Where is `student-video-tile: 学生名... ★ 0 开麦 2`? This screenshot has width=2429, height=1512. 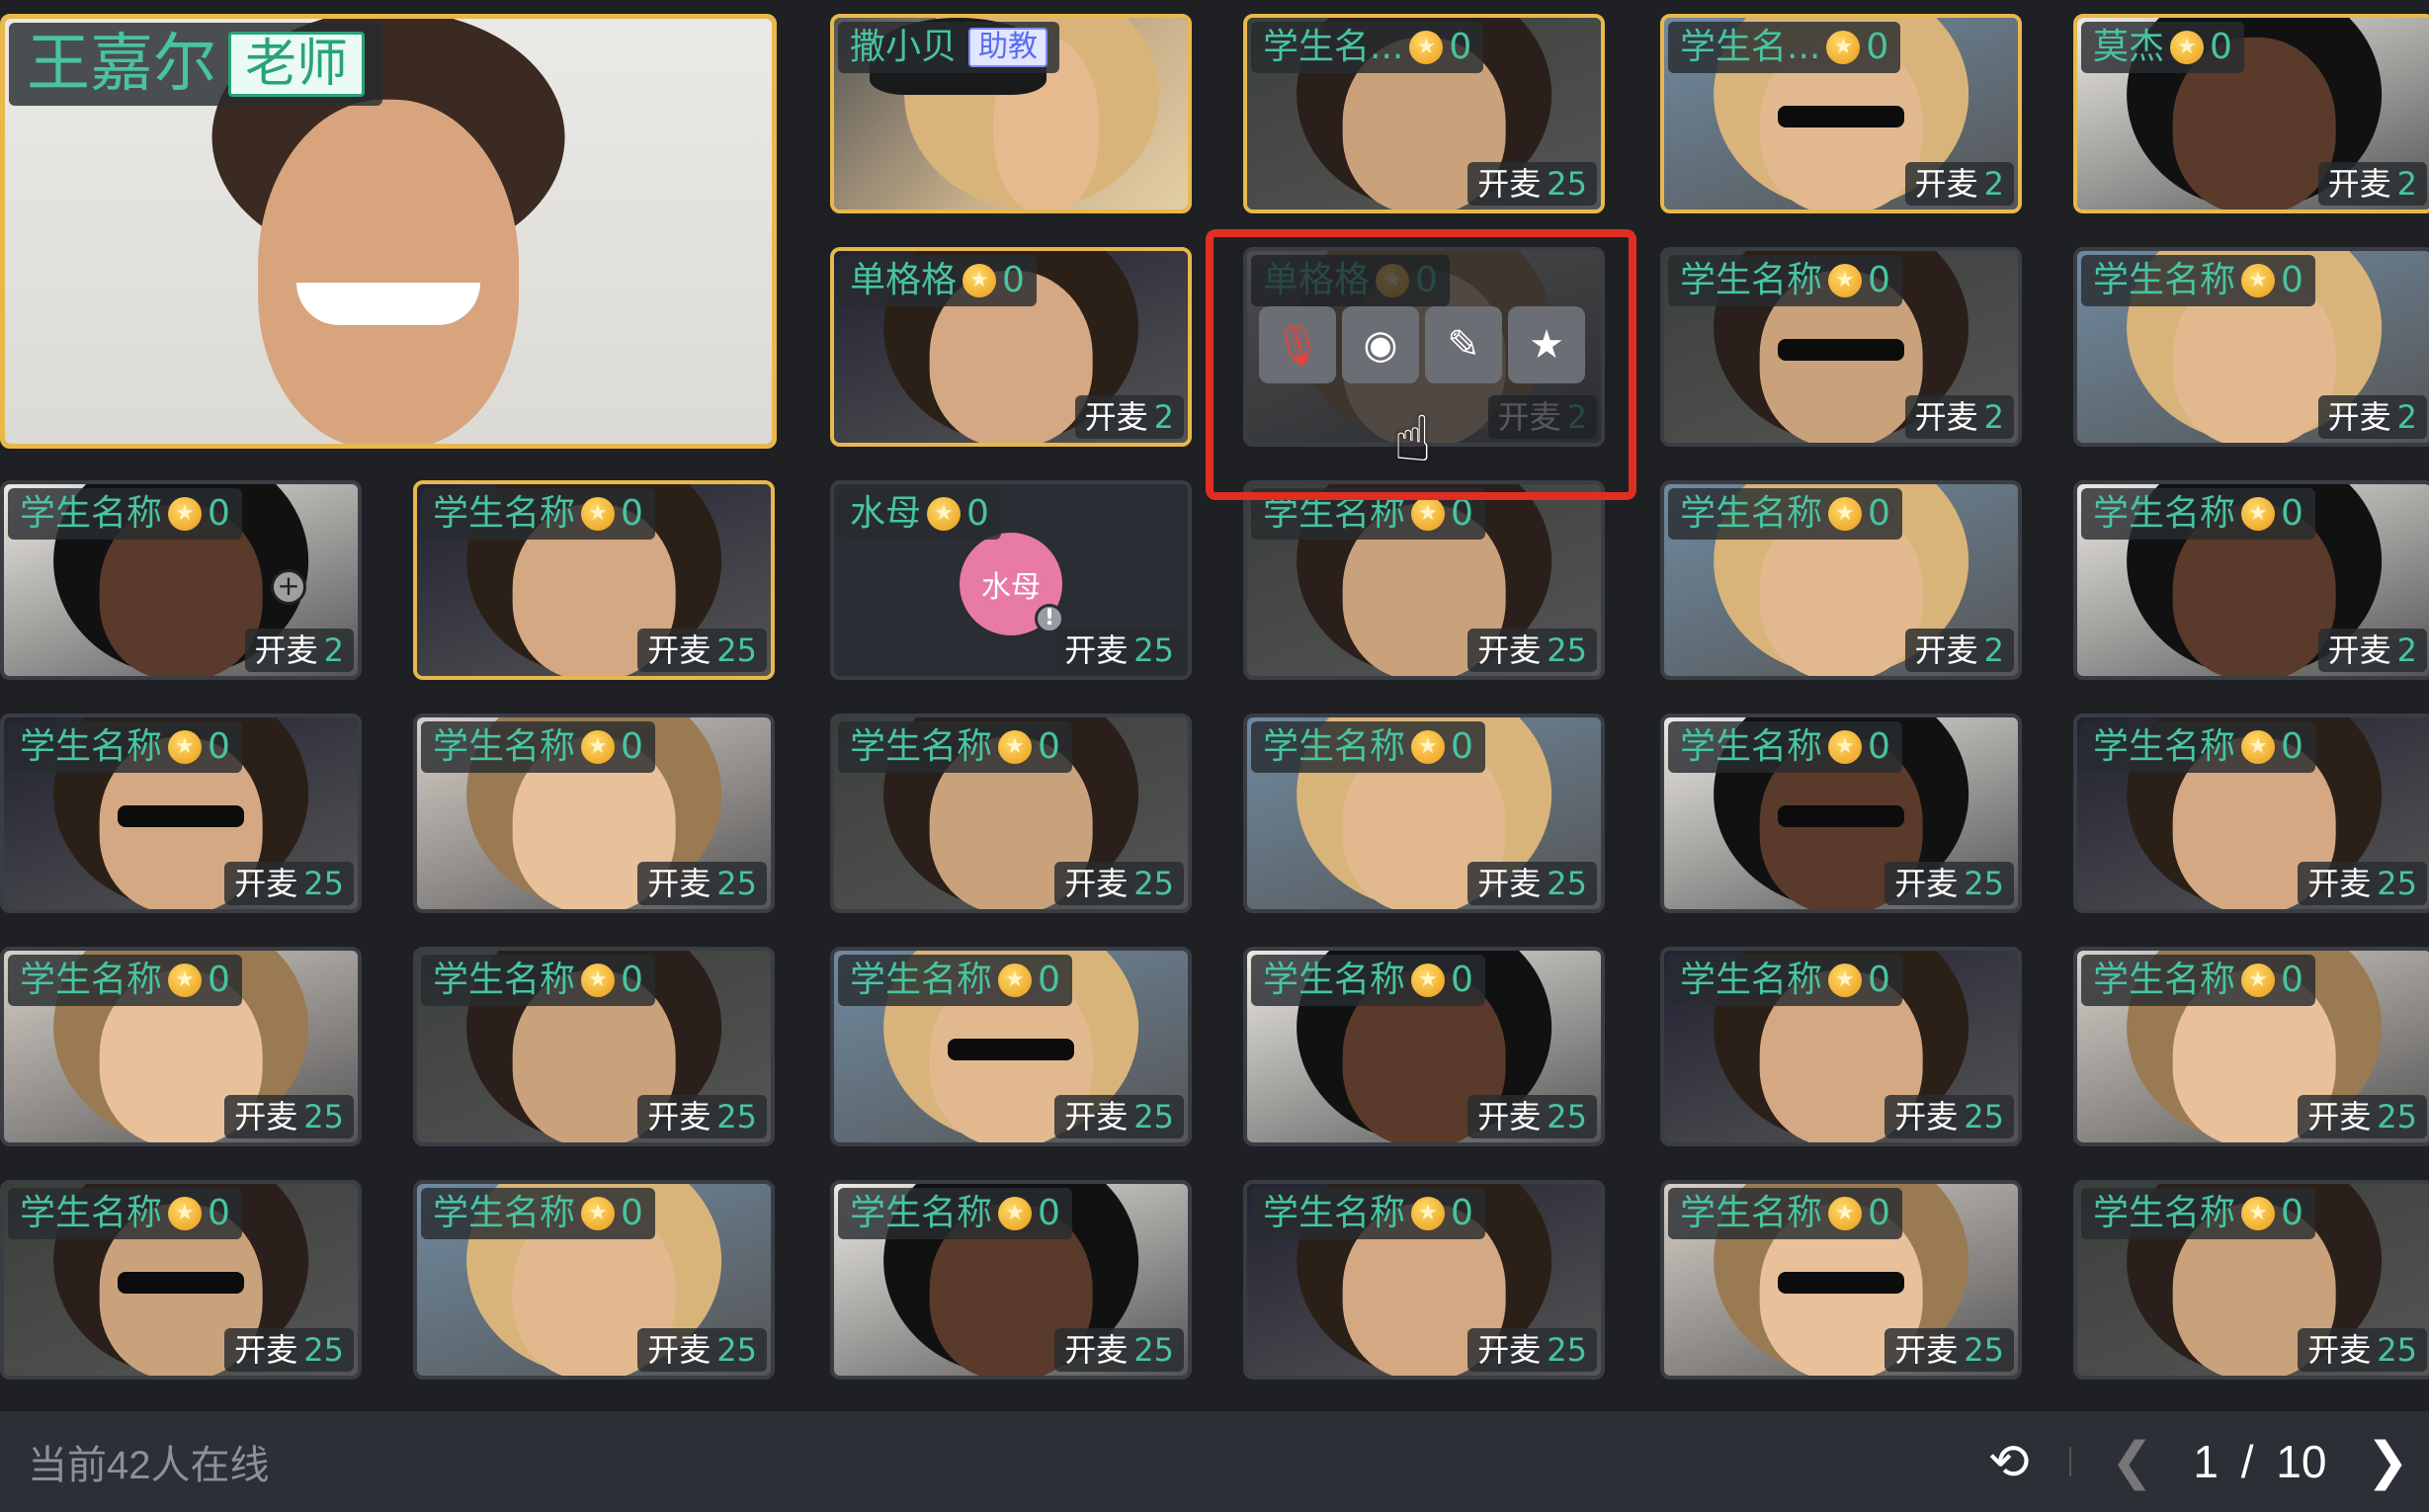 student-video-tile: 学生名... ★ 0 开麦 2 is located at coordinates (1841, 113).